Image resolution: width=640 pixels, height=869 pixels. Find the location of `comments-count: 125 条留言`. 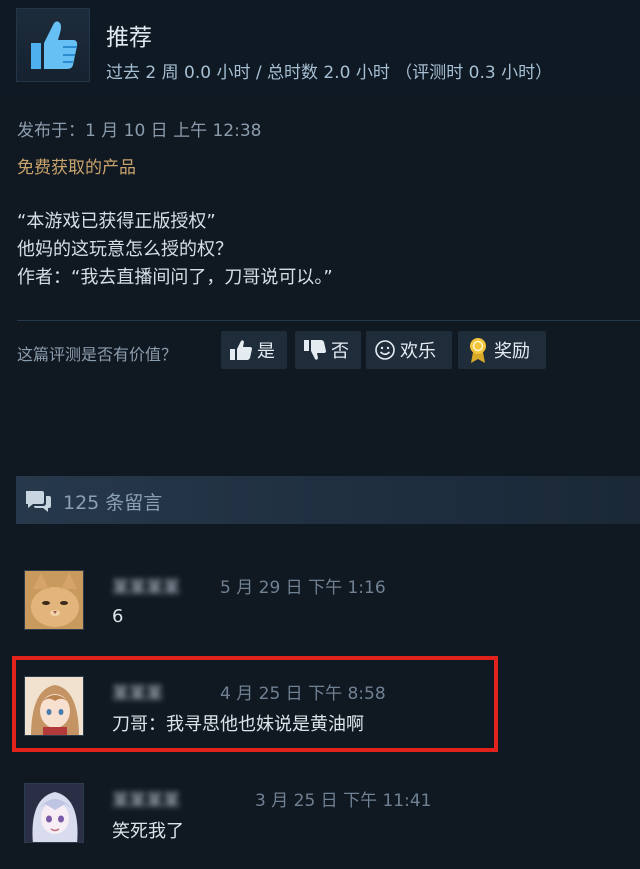

comments-count: 125 条留言 is located at coordinates (113, 503).